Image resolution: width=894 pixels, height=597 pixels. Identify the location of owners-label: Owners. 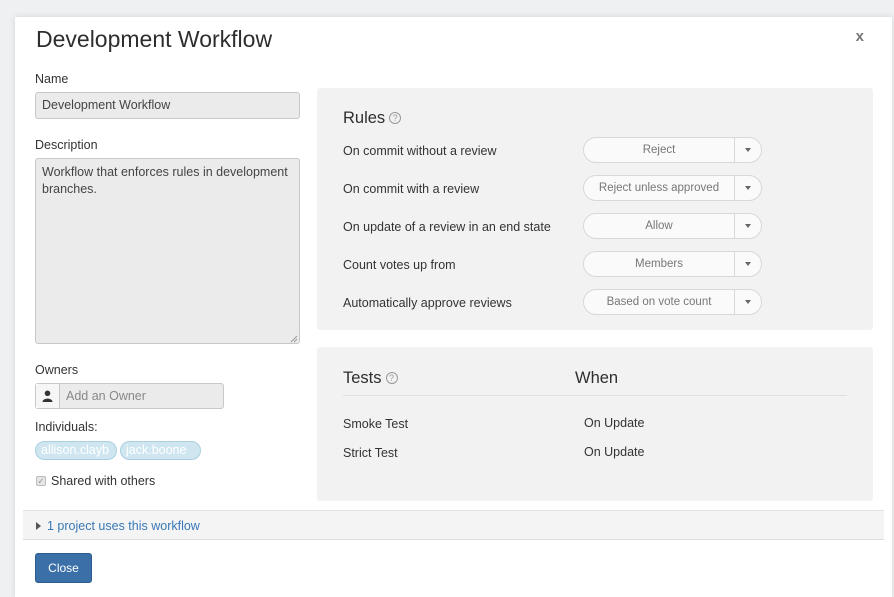
(57, 370).